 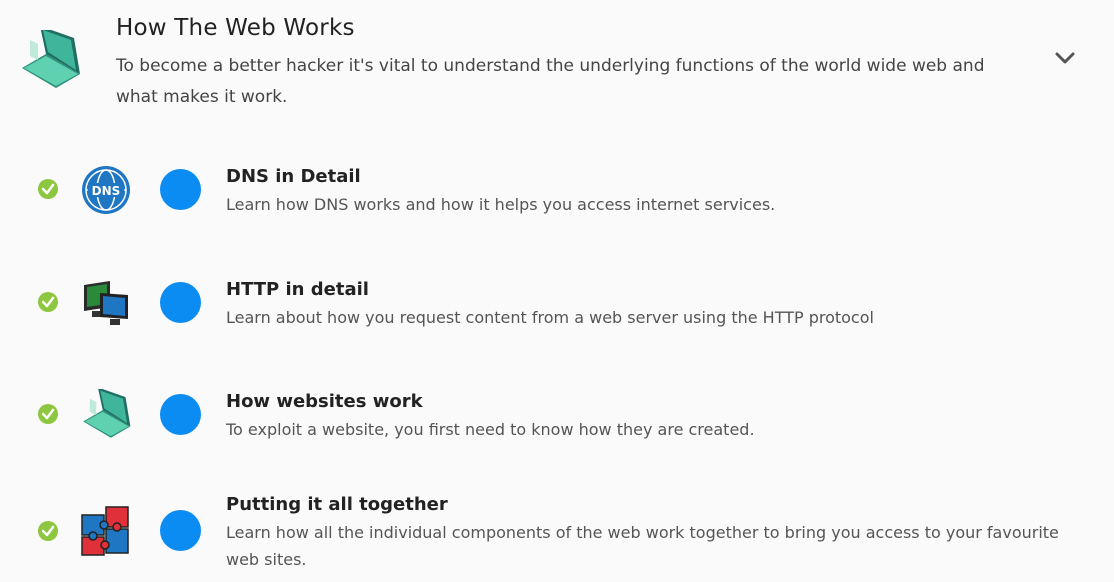 I want to click on module-title: How The Web Works, so click(x=235, y=28).